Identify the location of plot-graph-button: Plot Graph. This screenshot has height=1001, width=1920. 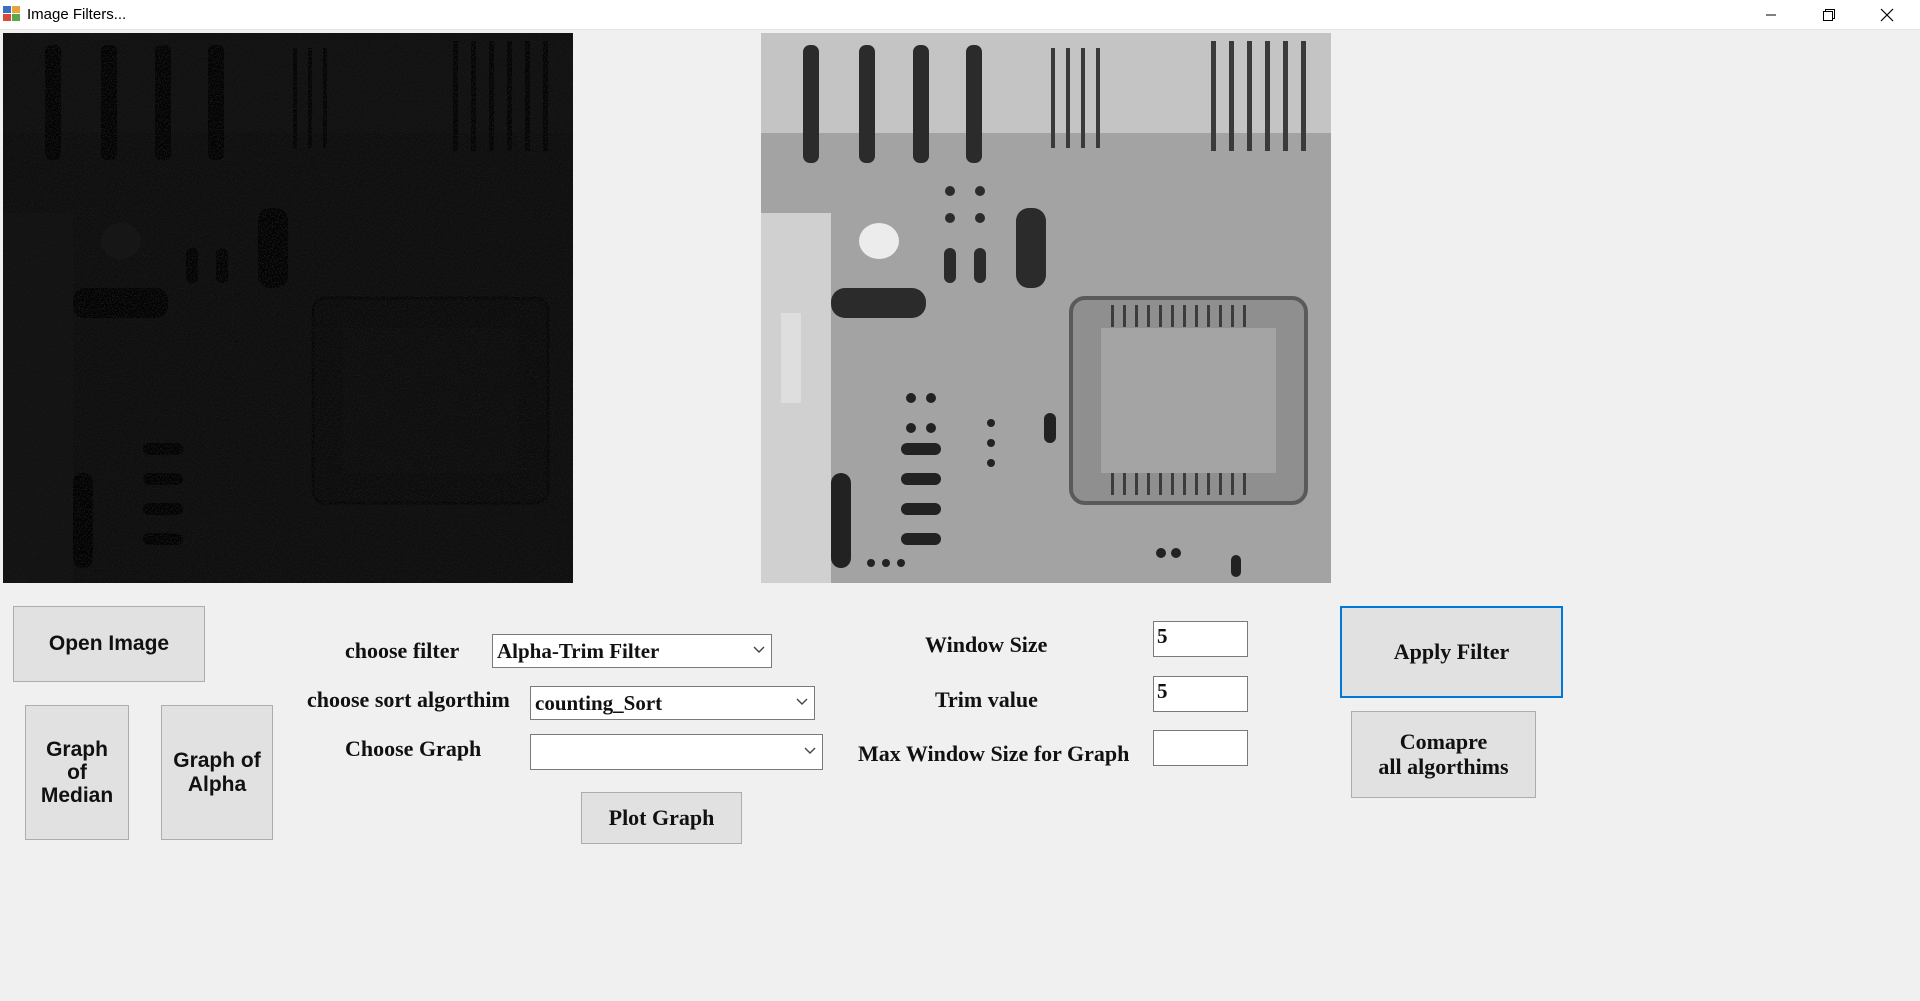
(661, 818).